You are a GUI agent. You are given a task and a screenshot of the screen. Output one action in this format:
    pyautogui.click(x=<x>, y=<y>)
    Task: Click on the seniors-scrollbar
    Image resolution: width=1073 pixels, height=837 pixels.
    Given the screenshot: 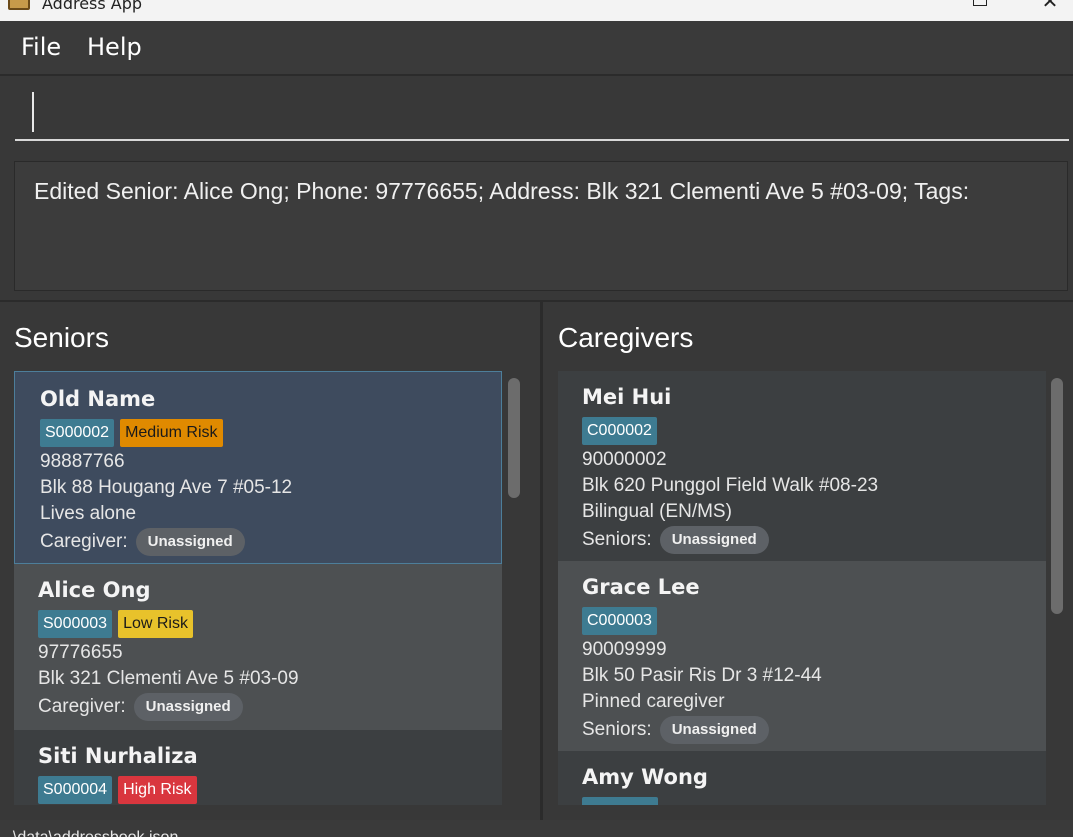 What is the action you would take?
    pyautogui.click(x=513, y=588)
    